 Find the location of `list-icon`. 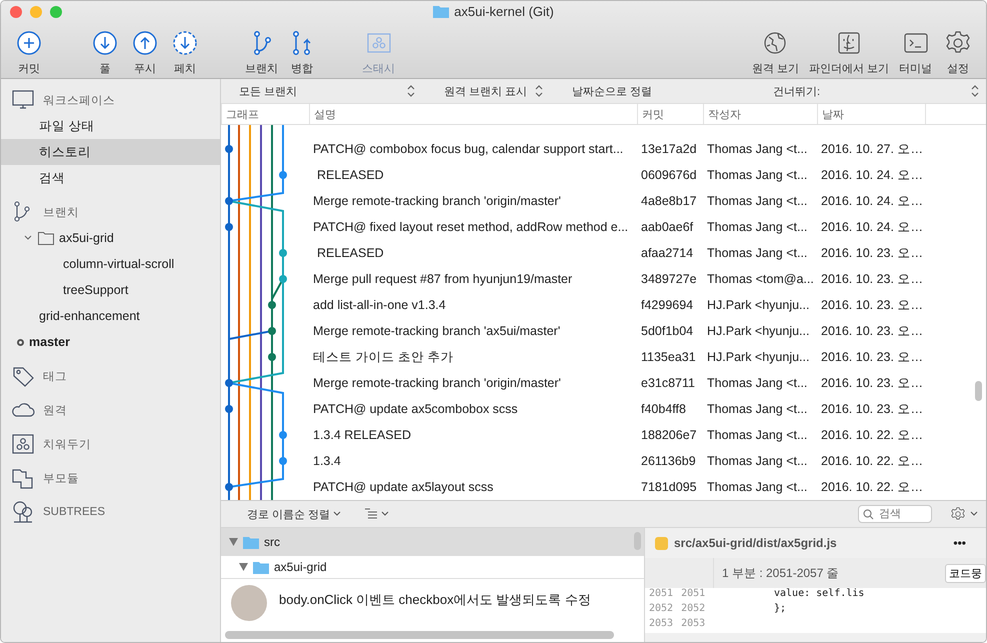

list-icon is located at coordinates (371, 514).